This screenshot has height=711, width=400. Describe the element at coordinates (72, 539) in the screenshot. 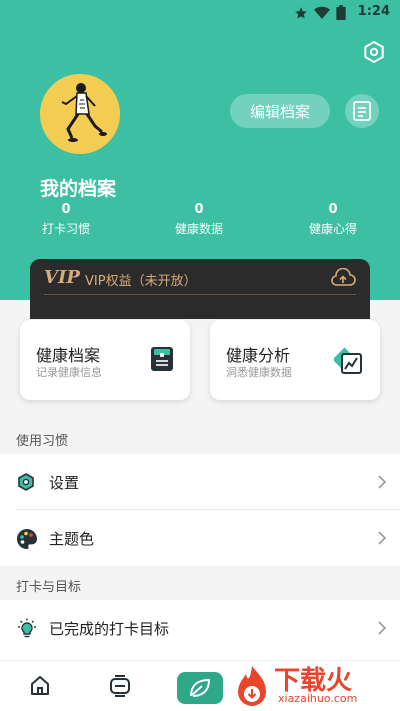

I see `list-item-label: 主题色` at that location.